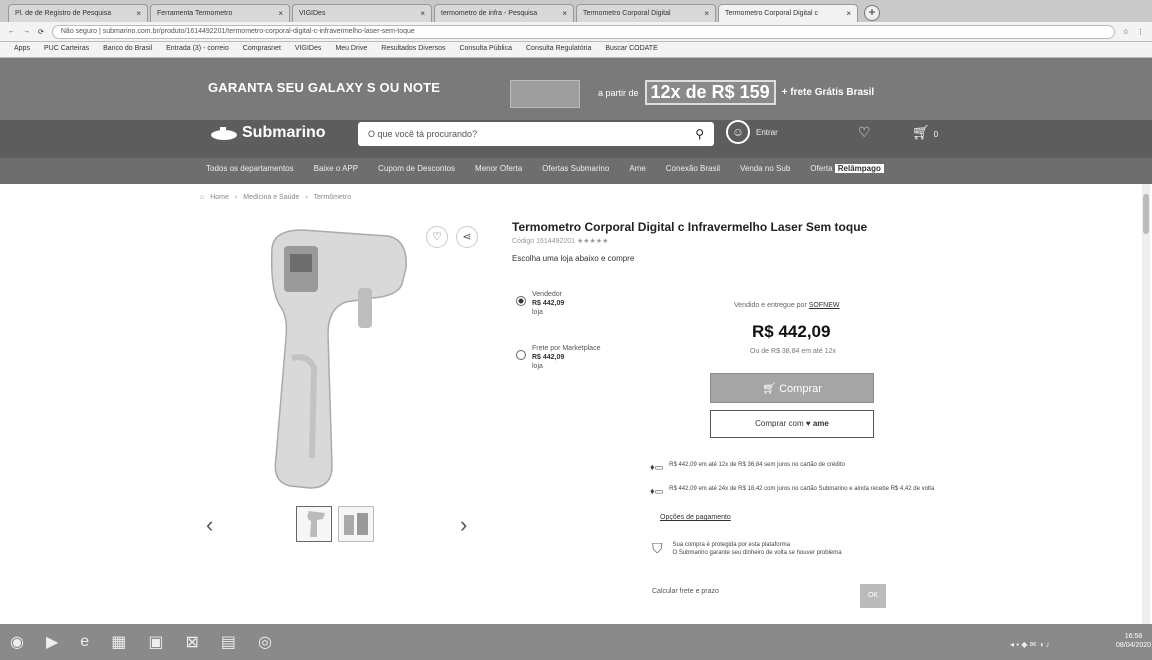  I want to click on tab-label: Ferramenta Termometro, so click(195, 13).